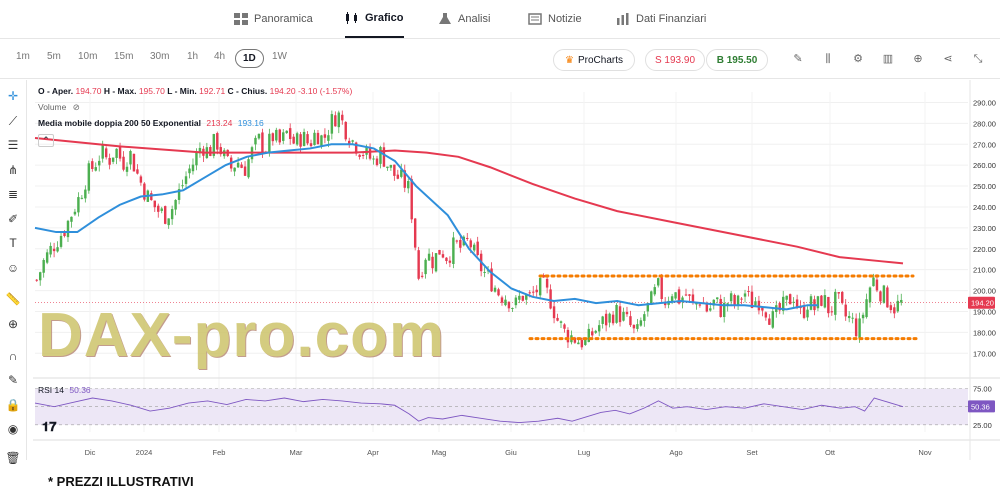  What do you see at coordinates (445, 18) in the screenshot?
I see `flask-icon` at bounding box center [445, 18].